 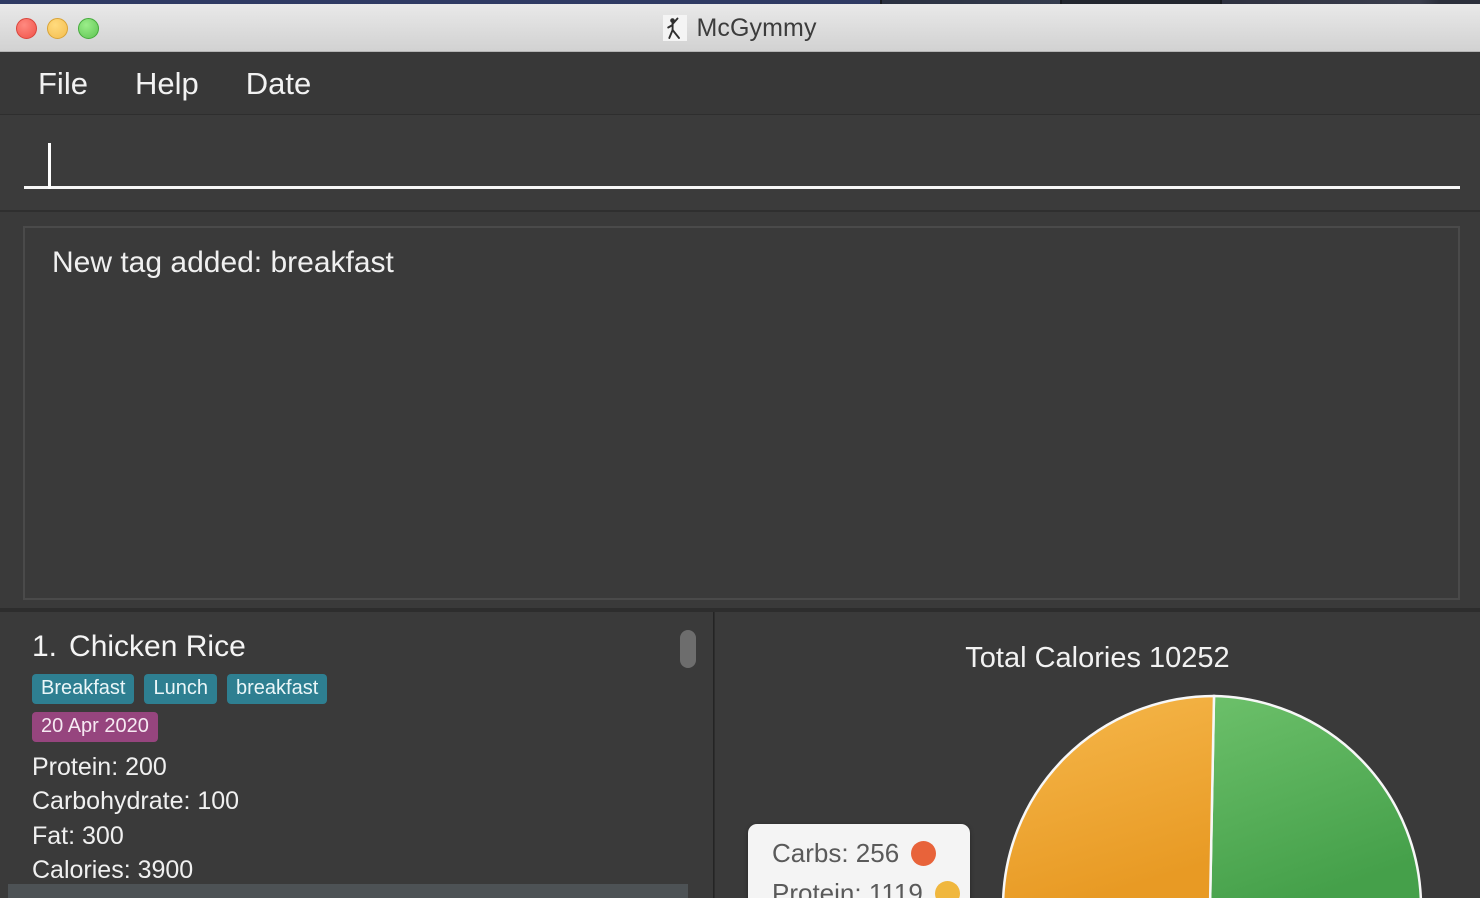 I want to click on food-name: Chicken Rice, so click(x=157, y=646).